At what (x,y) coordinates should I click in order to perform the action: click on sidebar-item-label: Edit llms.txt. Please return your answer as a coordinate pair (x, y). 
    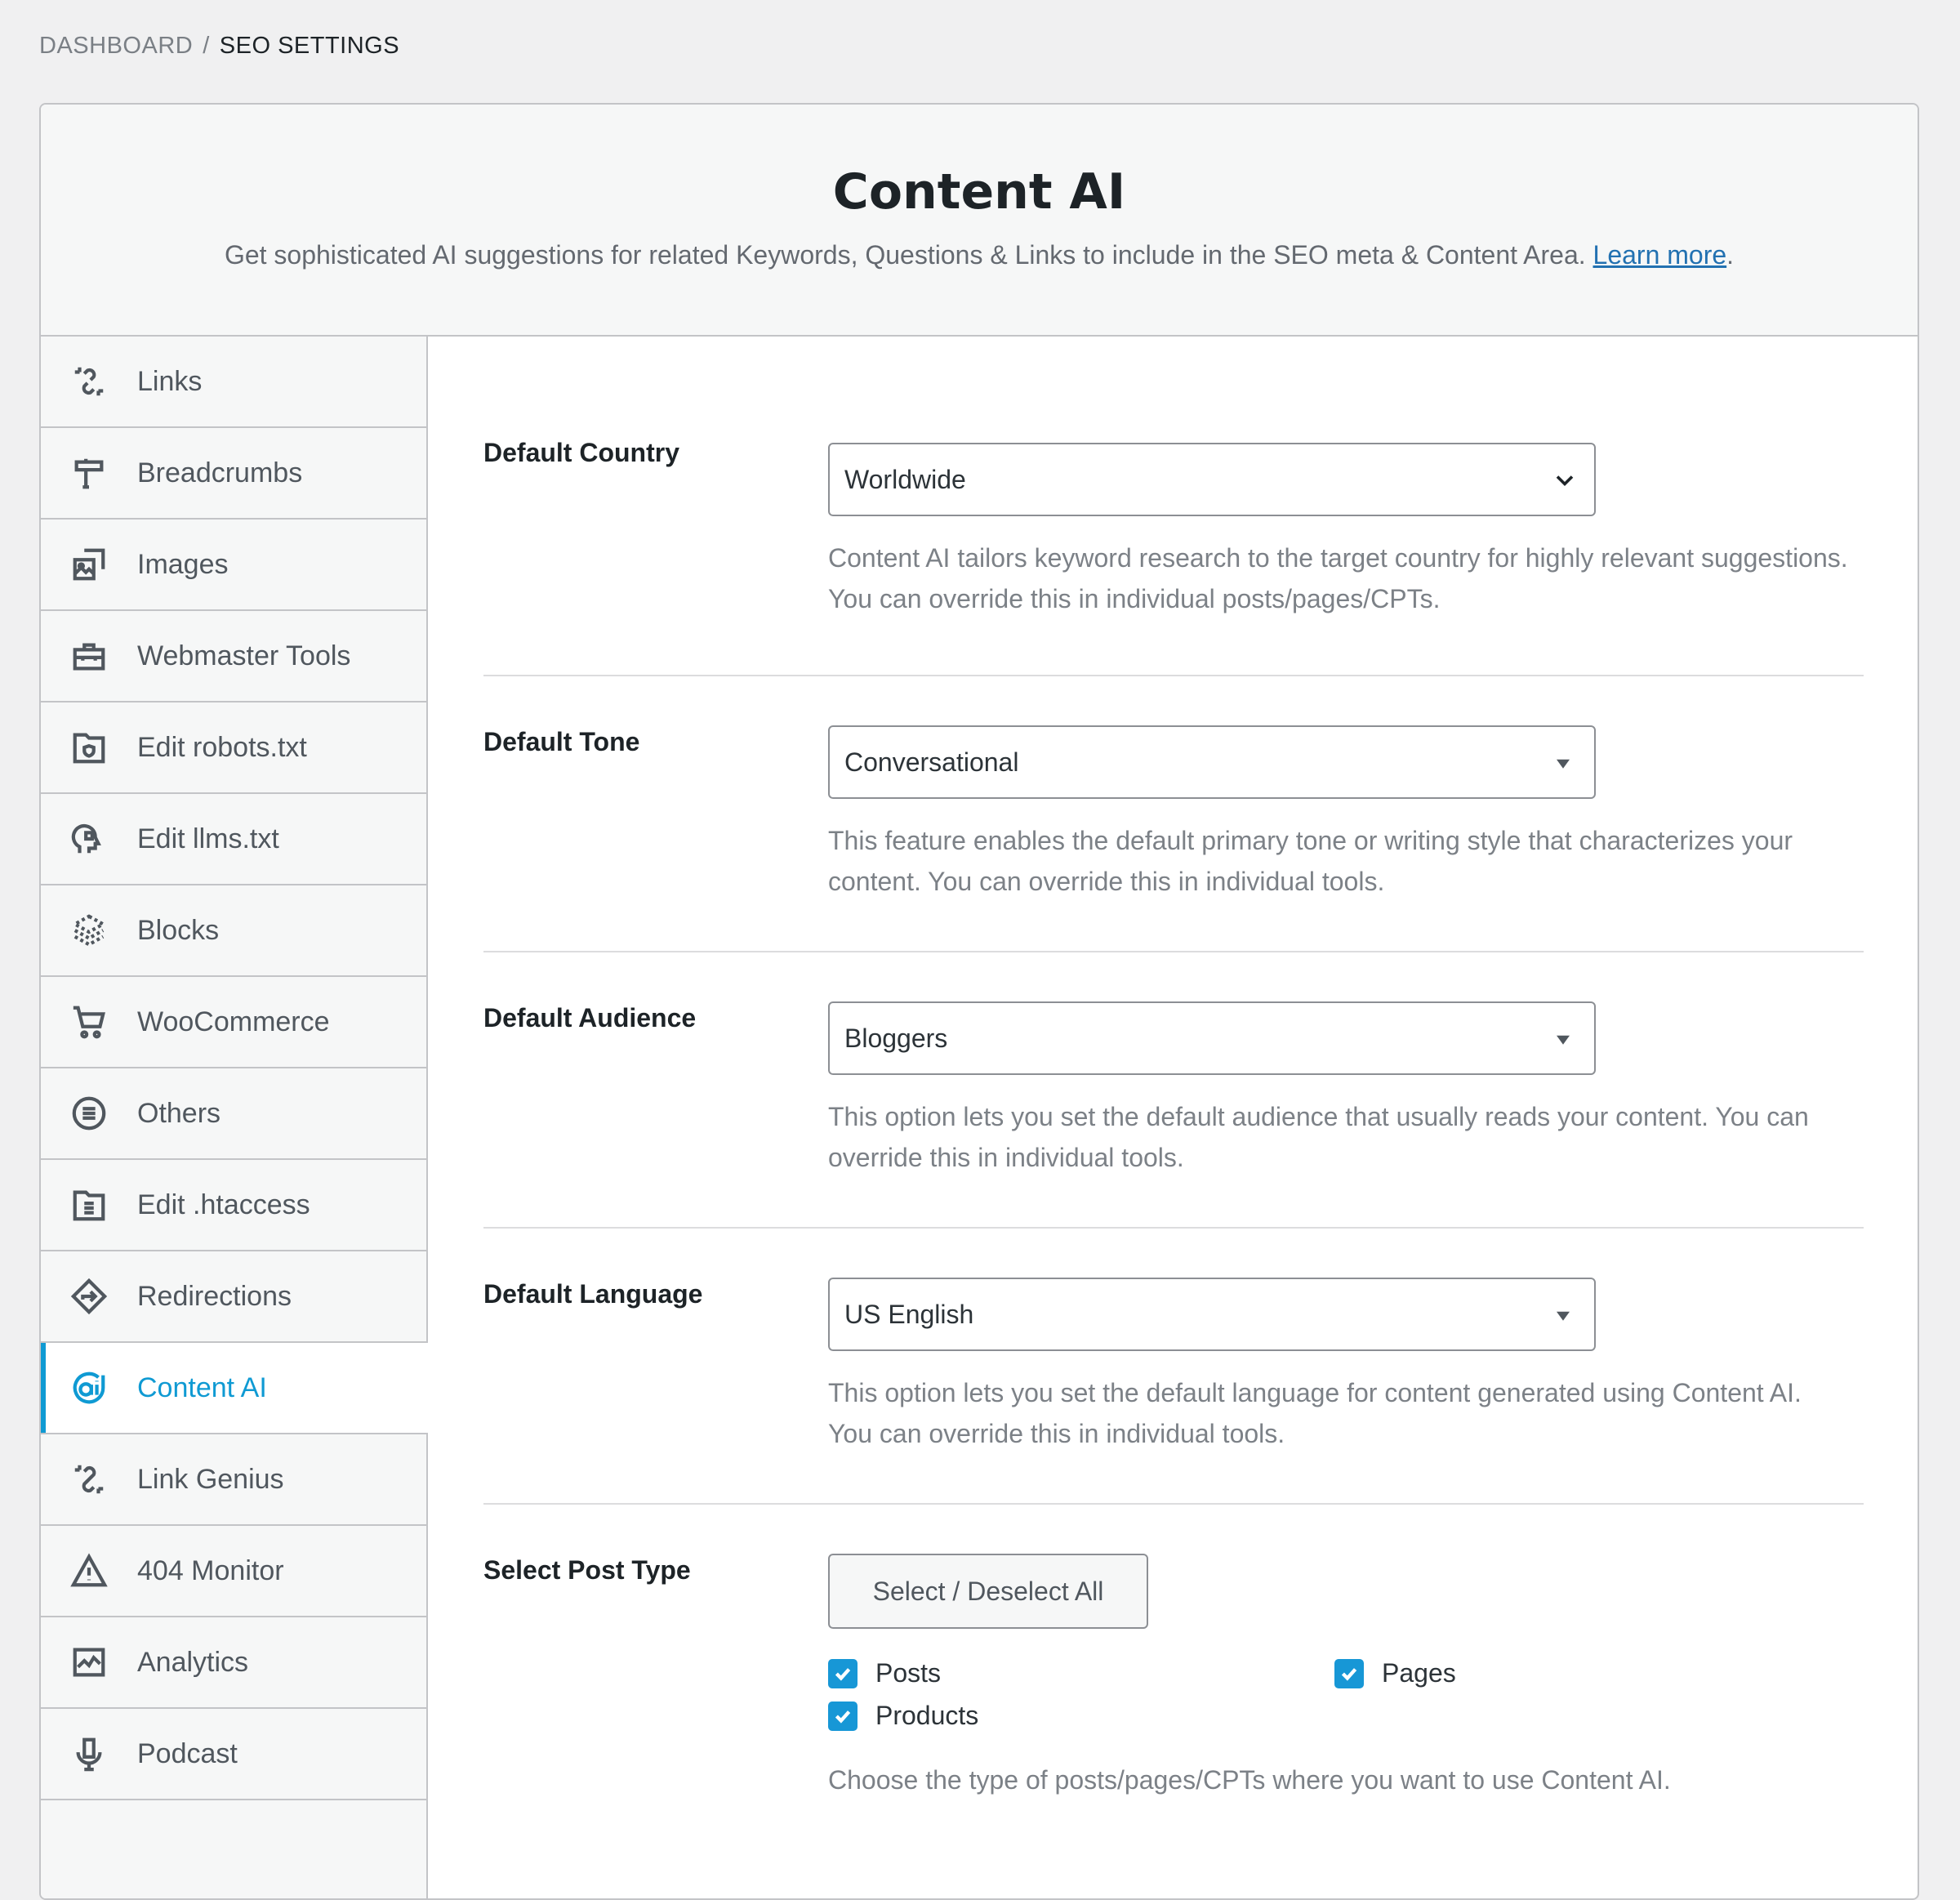
    Looking at the image, I should click on (208, 838).